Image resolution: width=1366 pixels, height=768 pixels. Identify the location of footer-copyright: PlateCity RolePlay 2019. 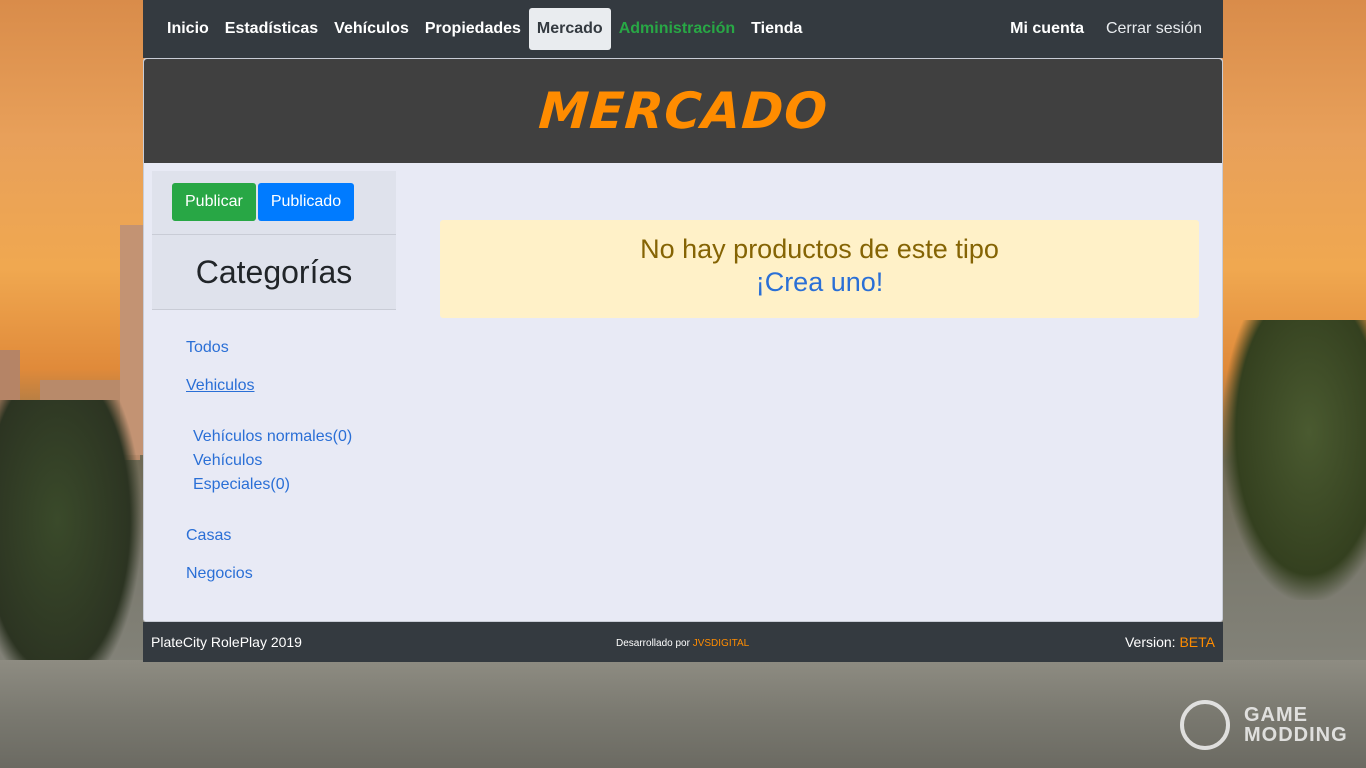
(226, 642).